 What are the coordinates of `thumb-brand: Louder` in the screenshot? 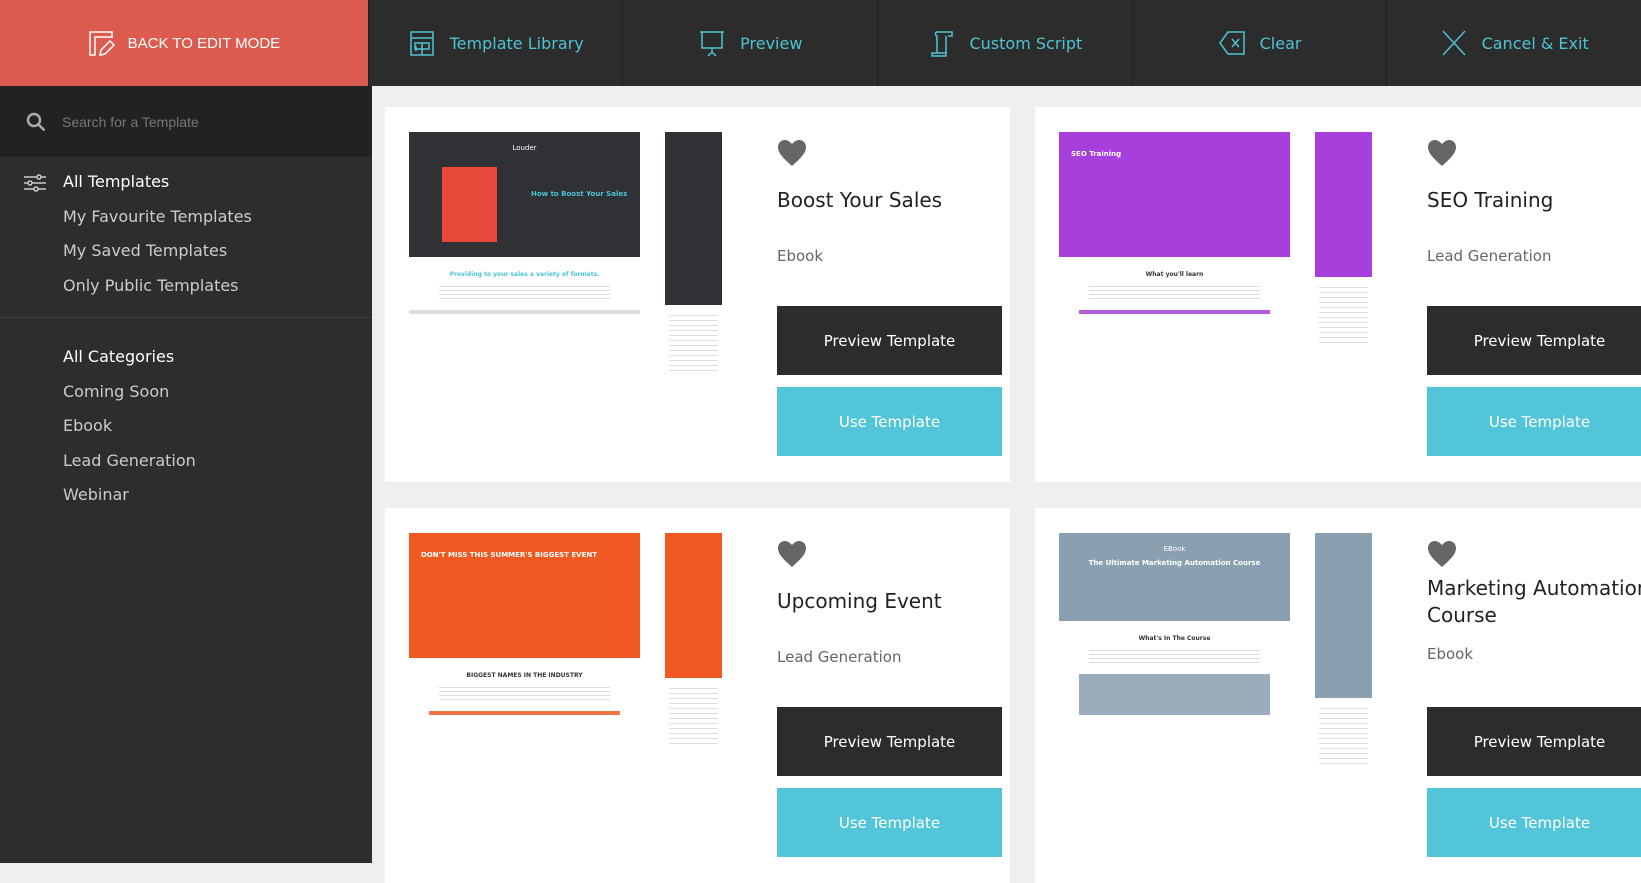 It's located at (524, 148).